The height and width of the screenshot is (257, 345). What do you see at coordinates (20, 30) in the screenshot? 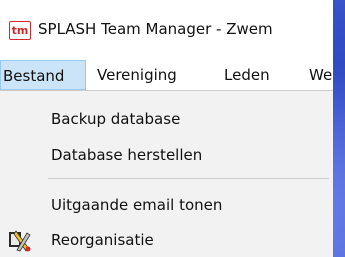
I see `app-logo-icon: tm` at bounding box center [20, 30].